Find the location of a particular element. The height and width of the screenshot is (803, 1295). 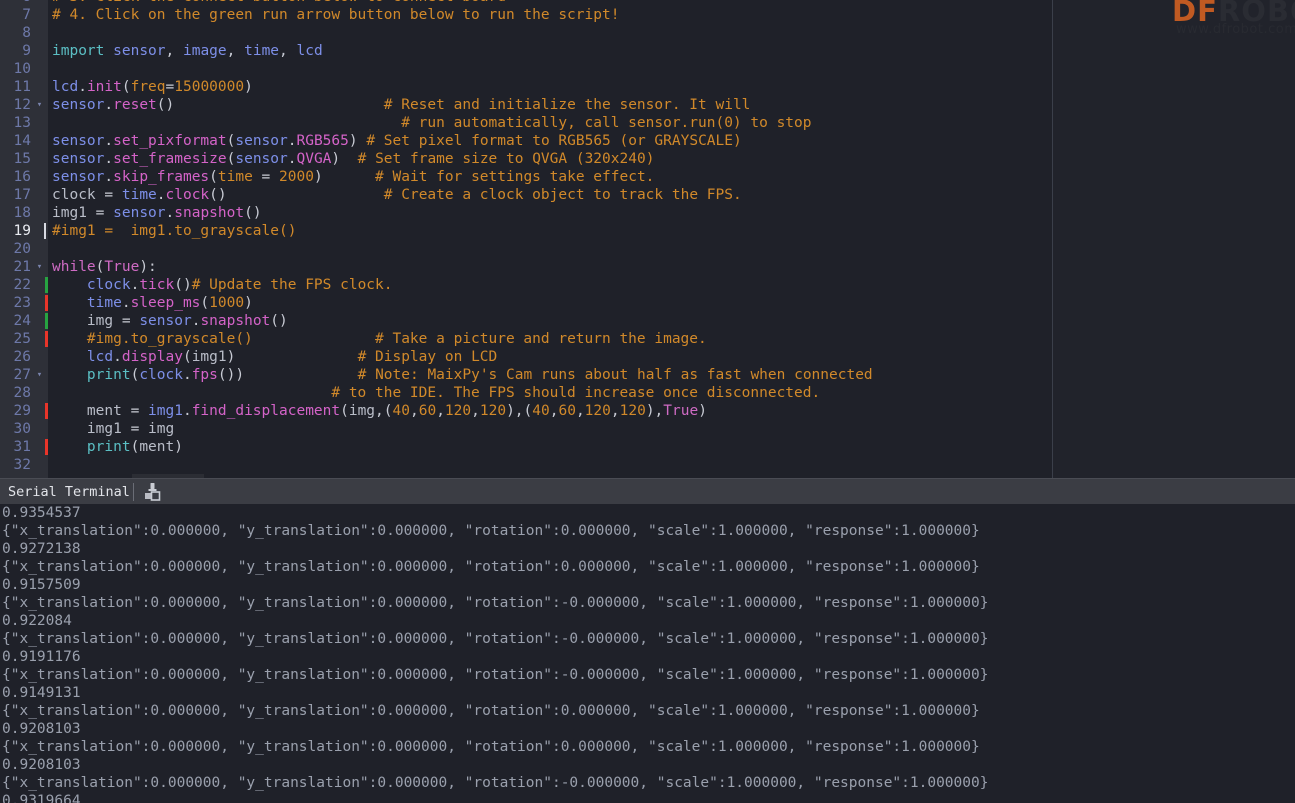

line-gutter-cell: 10 is located at coordinates (24, 69).